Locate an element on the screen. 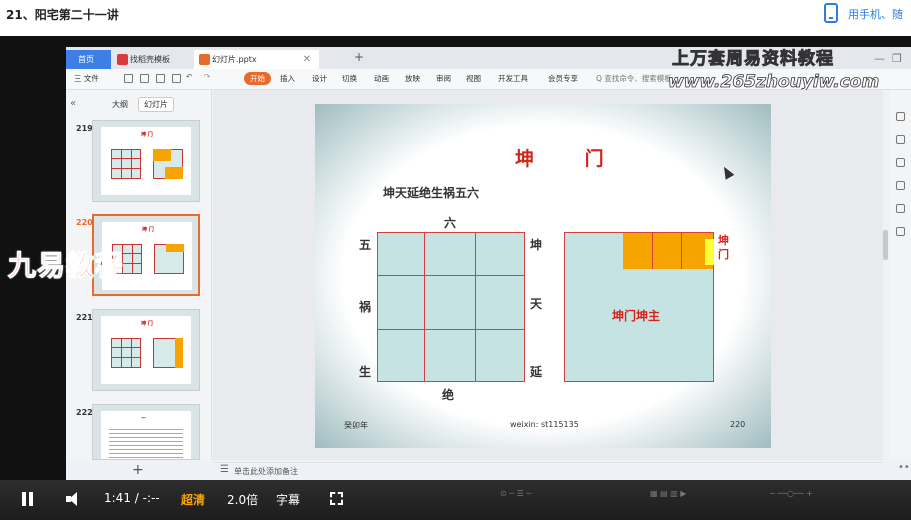 This screenshot has height=520, width=911. door-marker is located at coordinates (709, 252).